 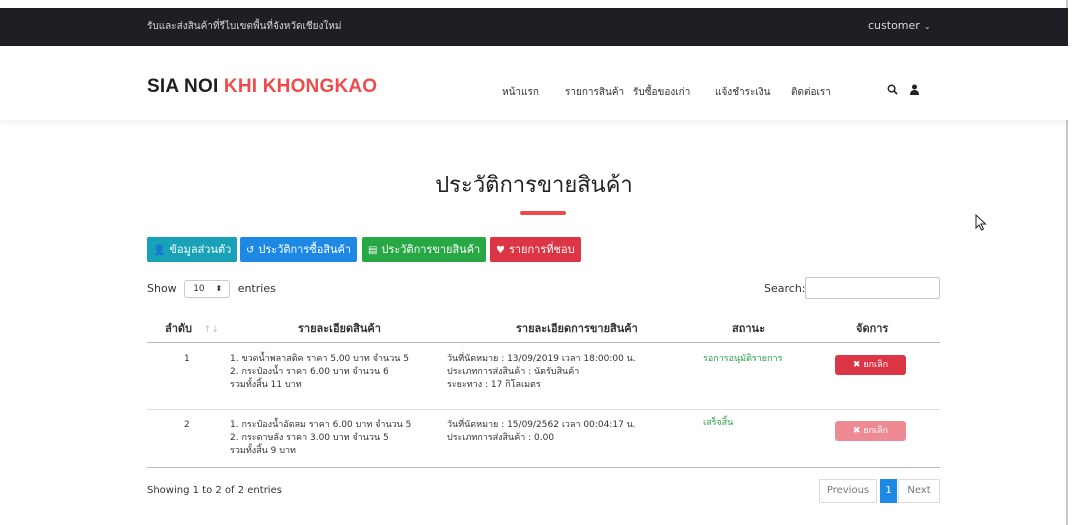 What do you see at coordinates (785, 288) in the screenshot?
I see `search-label: Search:` at bounding box center [785, 288].